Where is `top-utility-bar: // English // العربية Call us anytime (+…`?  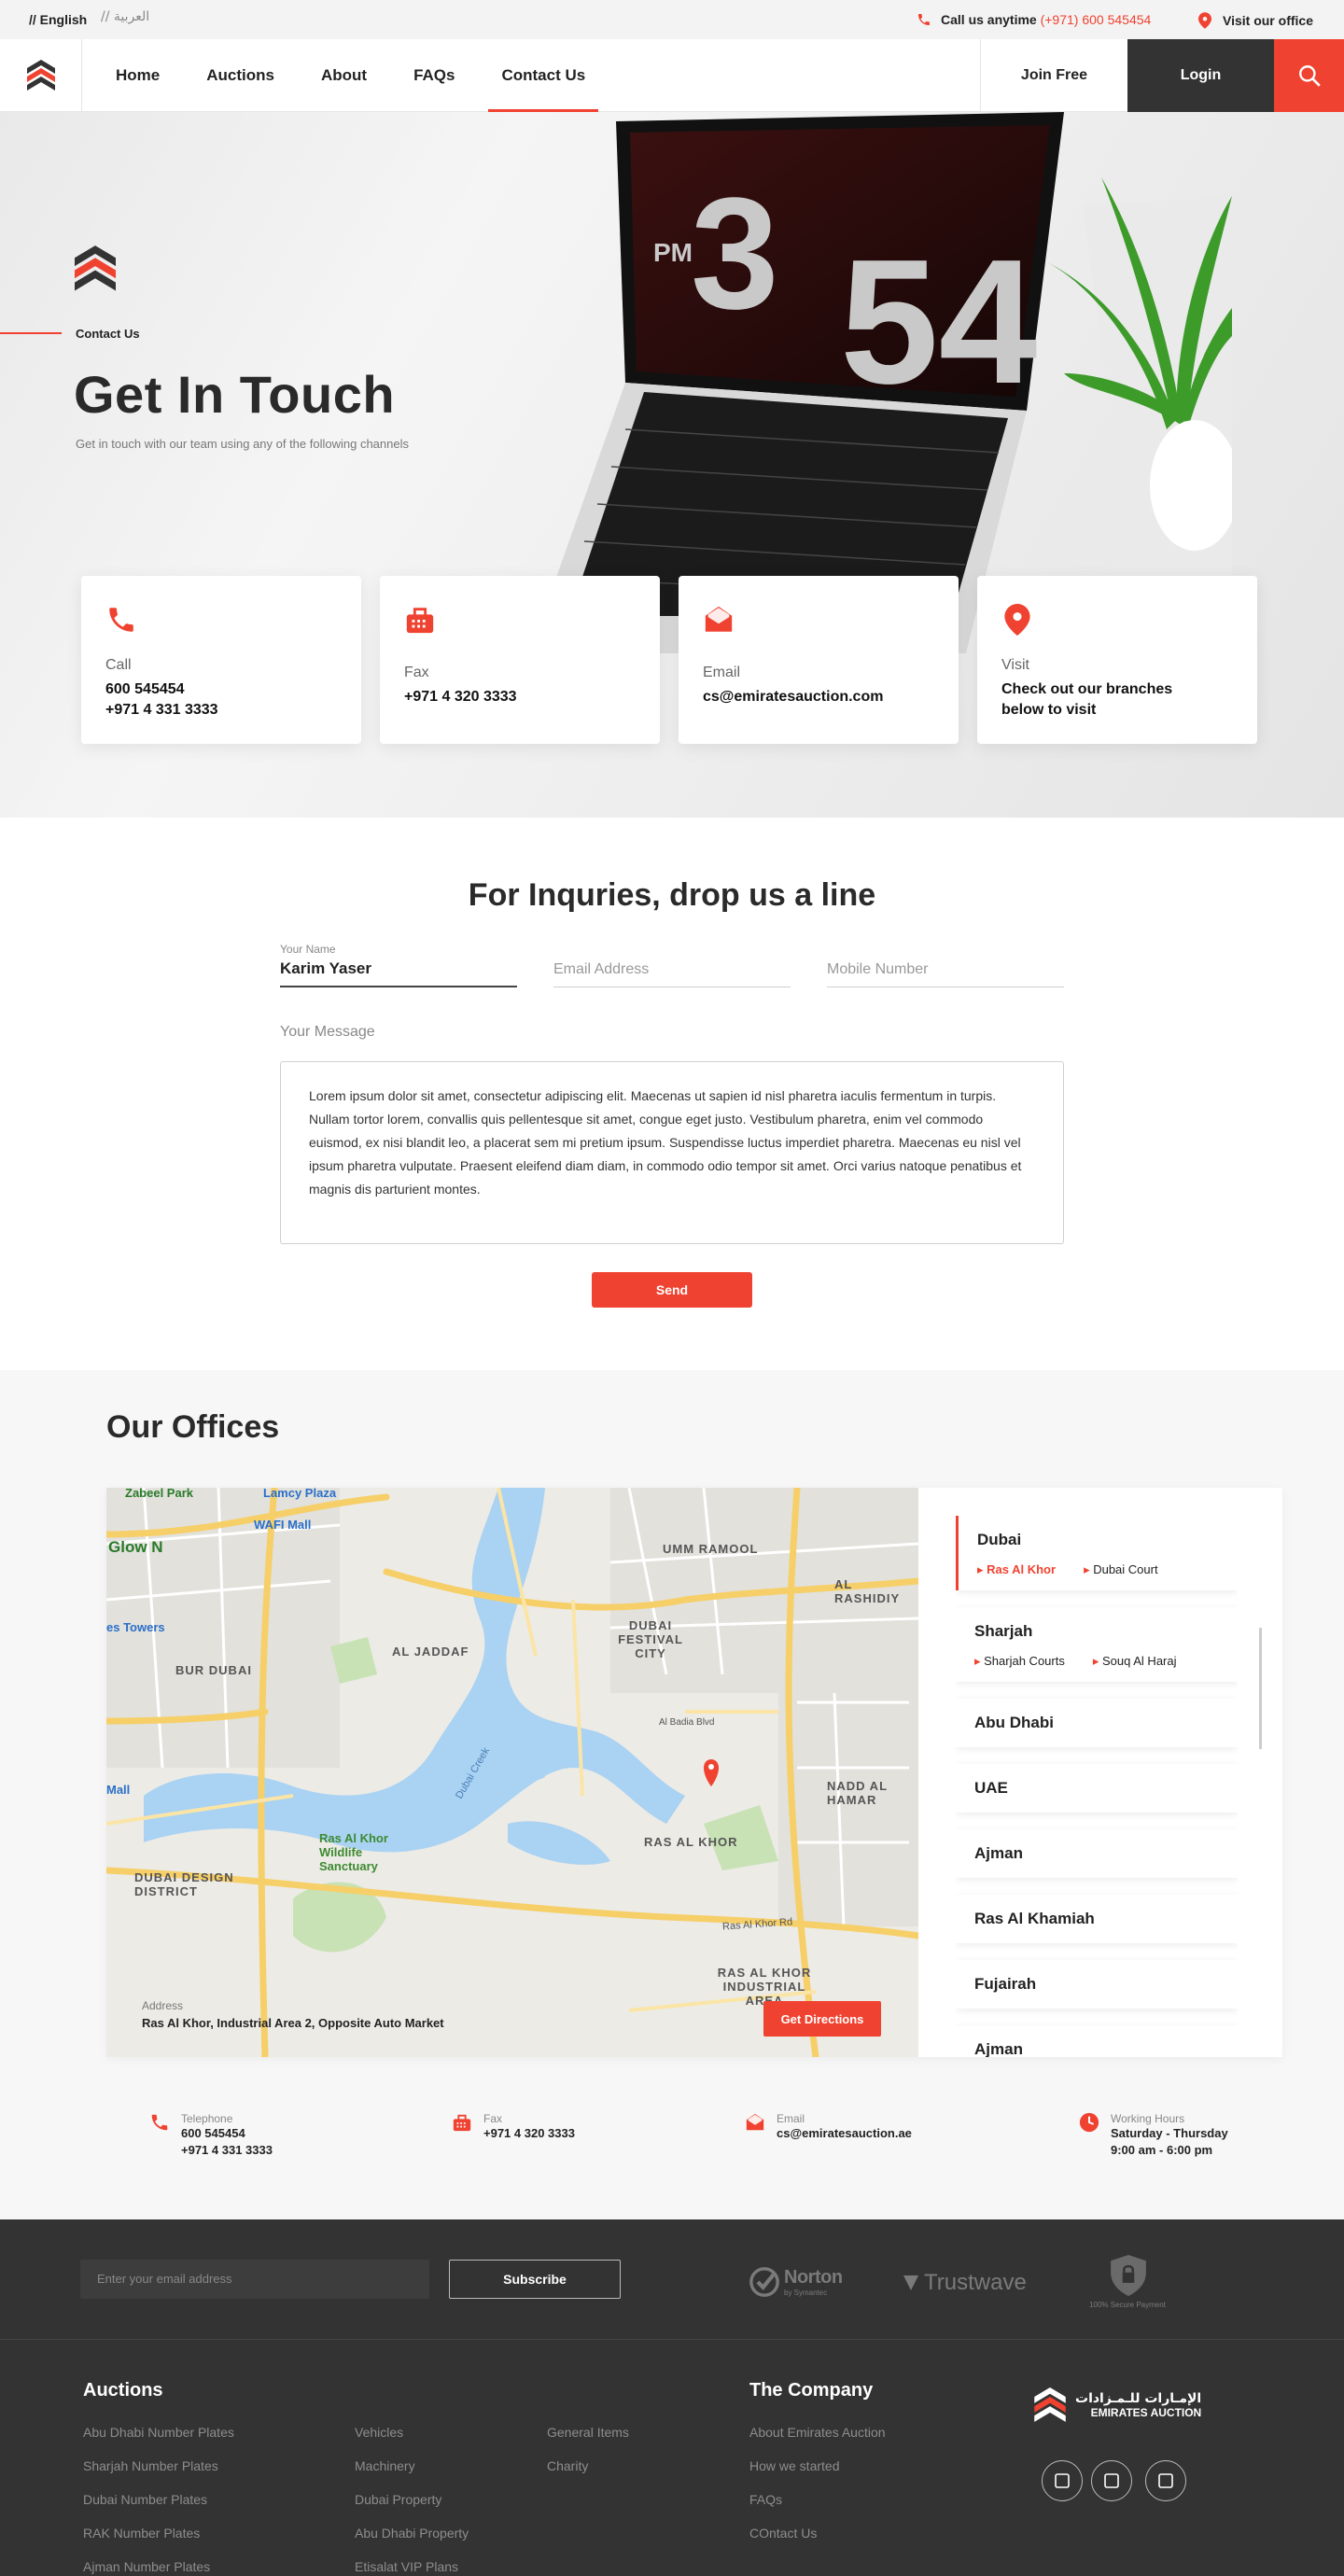
top-utility-bar: // English // العربية Call us anytime (+… is located at coordinates (672, 19).